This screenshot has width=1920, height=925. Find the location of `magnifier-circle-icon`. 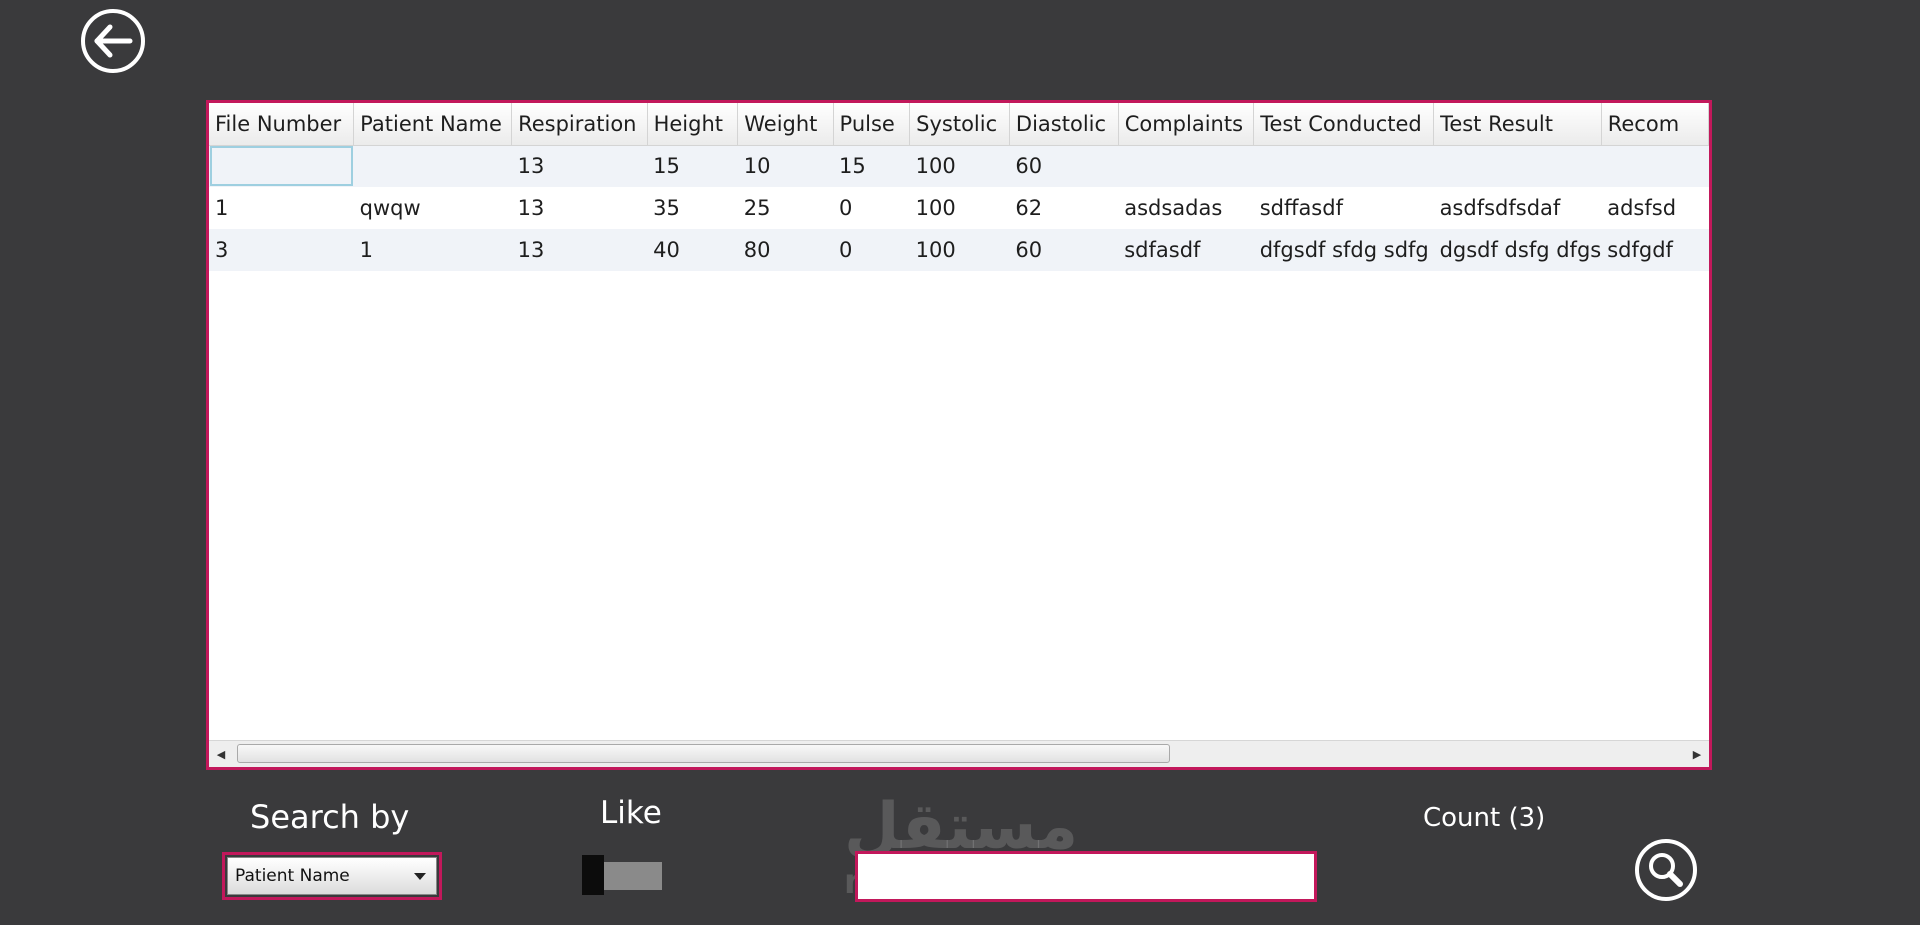

magnifier-circle-icon is located at coordinates (1666, 870).